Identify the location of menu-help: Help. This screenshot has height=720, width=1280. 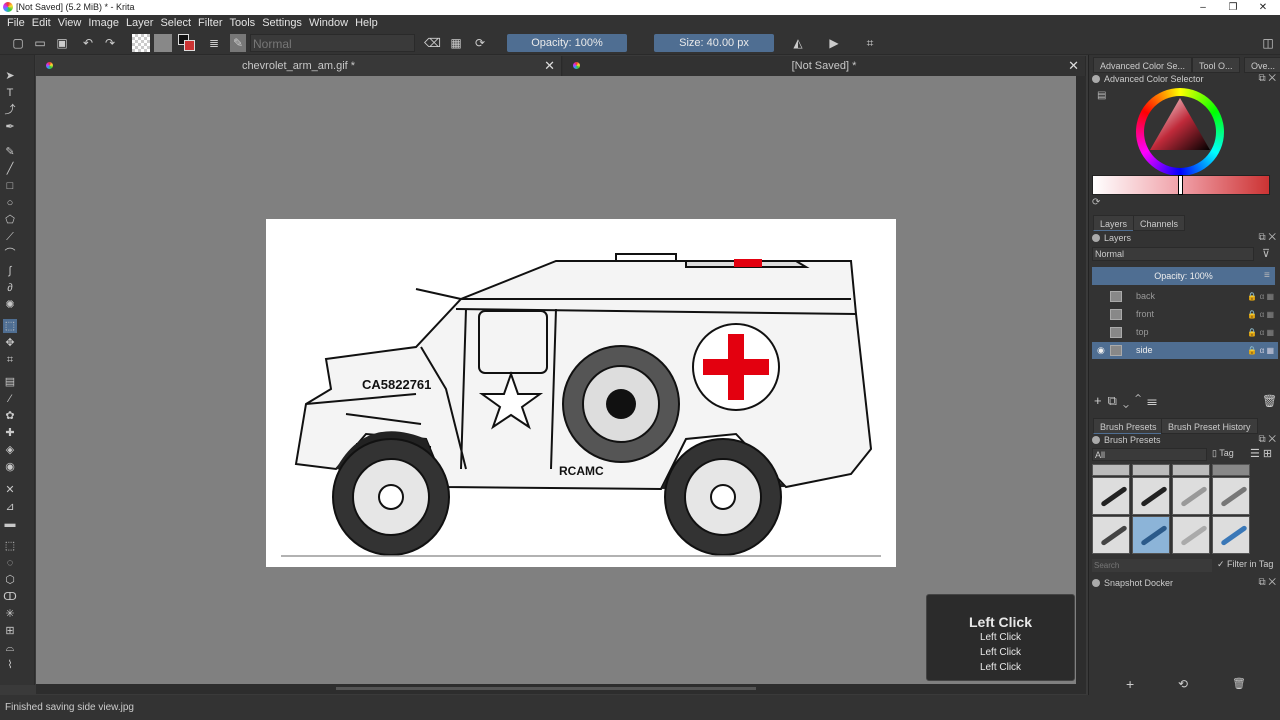
(369, 23).